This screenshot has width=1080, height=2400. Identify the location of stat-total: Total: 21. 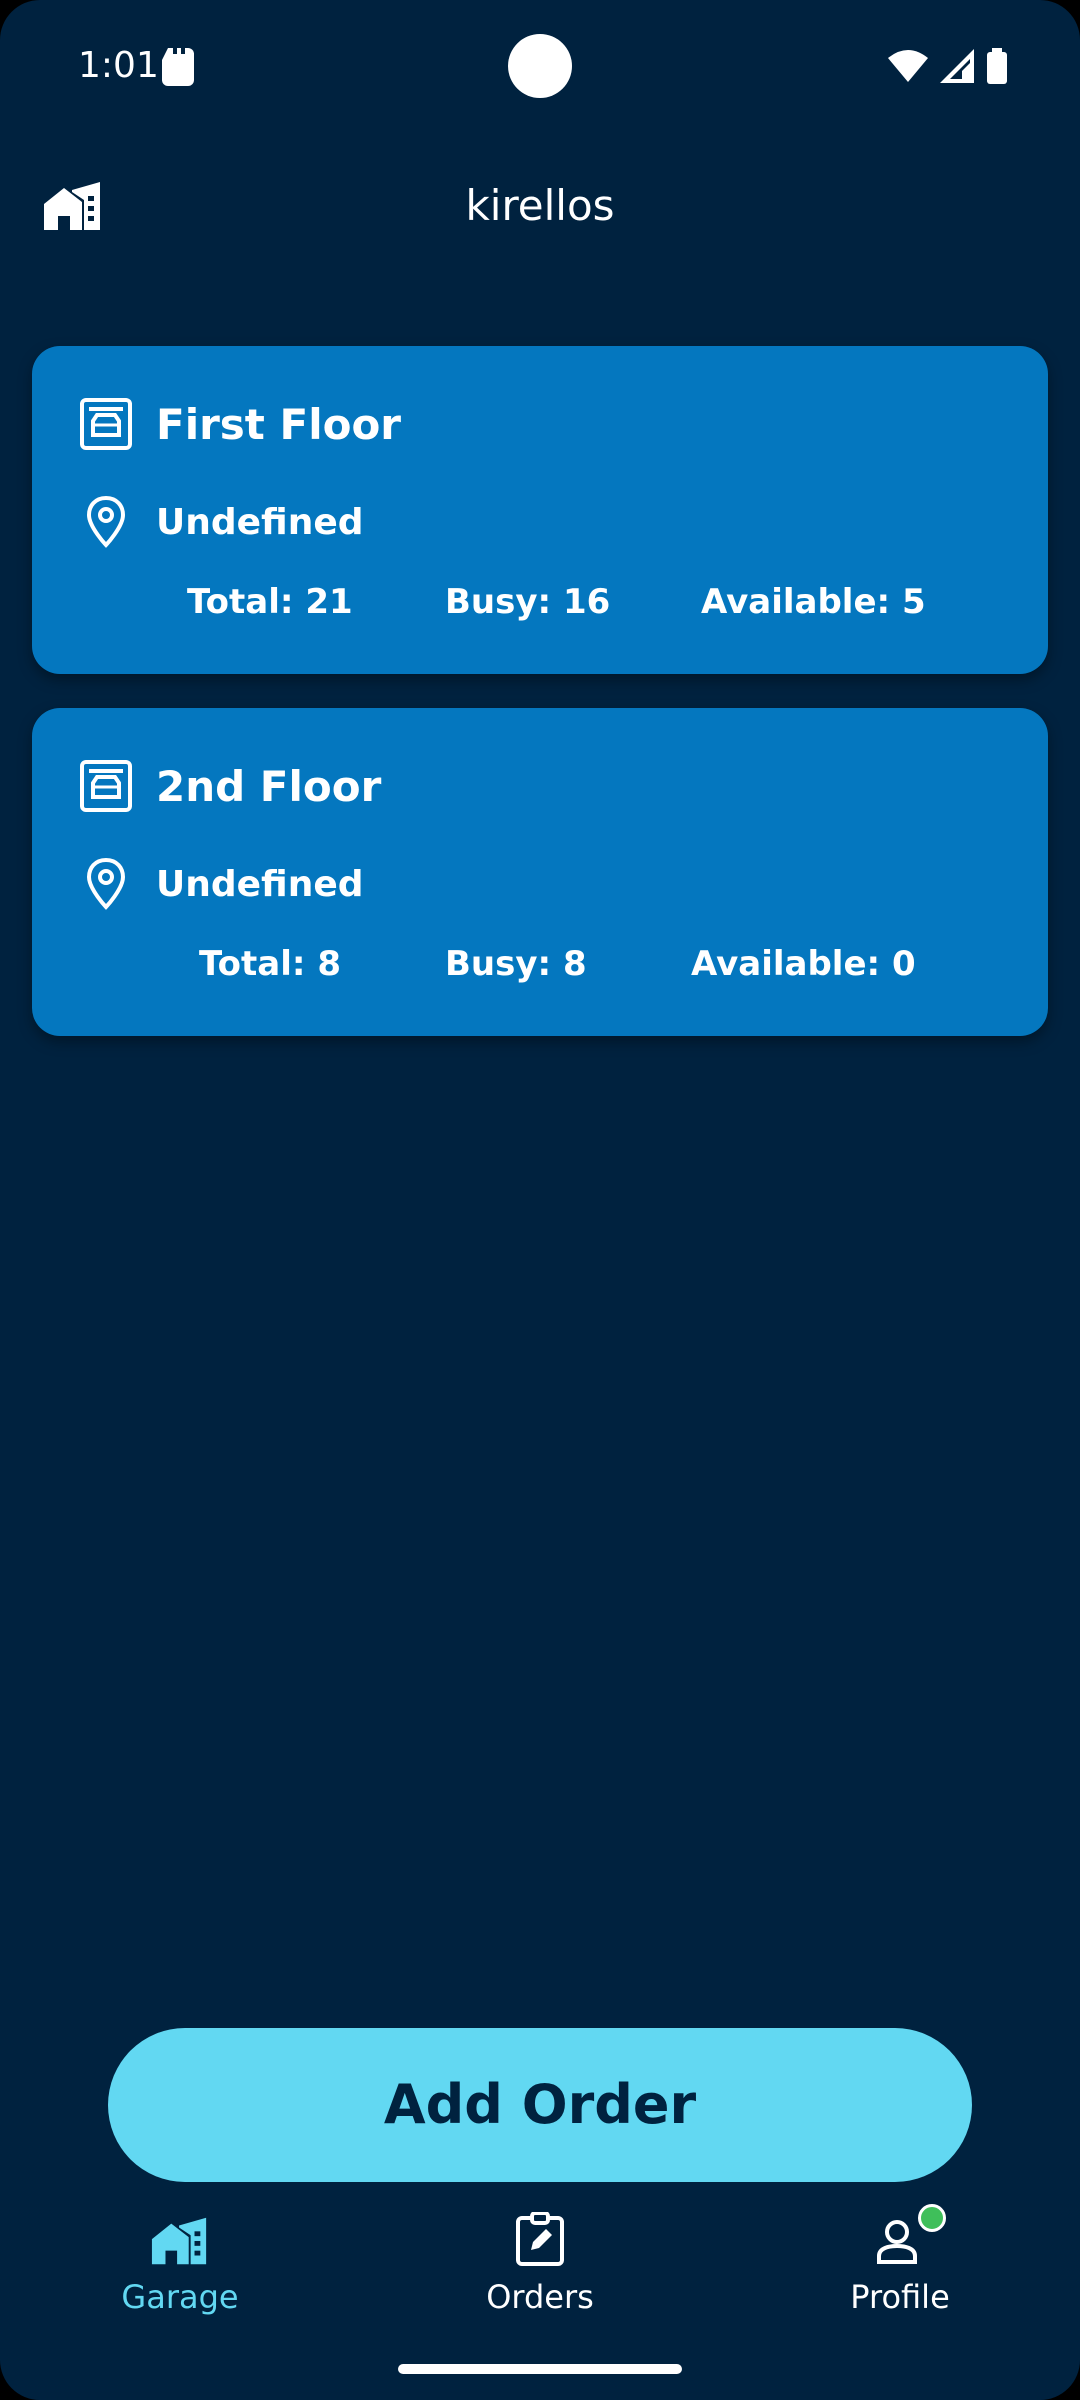
(270, 602).